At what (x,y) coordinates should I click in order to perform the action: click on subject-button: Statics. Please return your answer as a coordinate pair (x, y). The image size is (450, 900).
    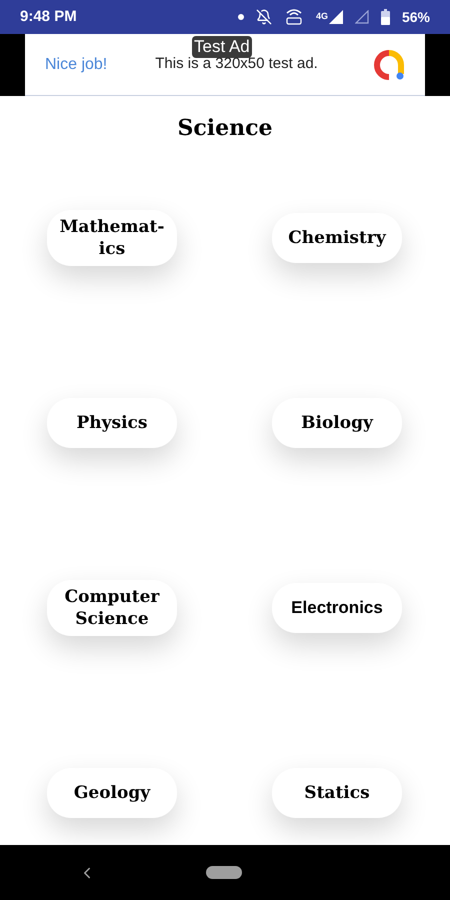
    Looking at the image, I should click on (337, 793).